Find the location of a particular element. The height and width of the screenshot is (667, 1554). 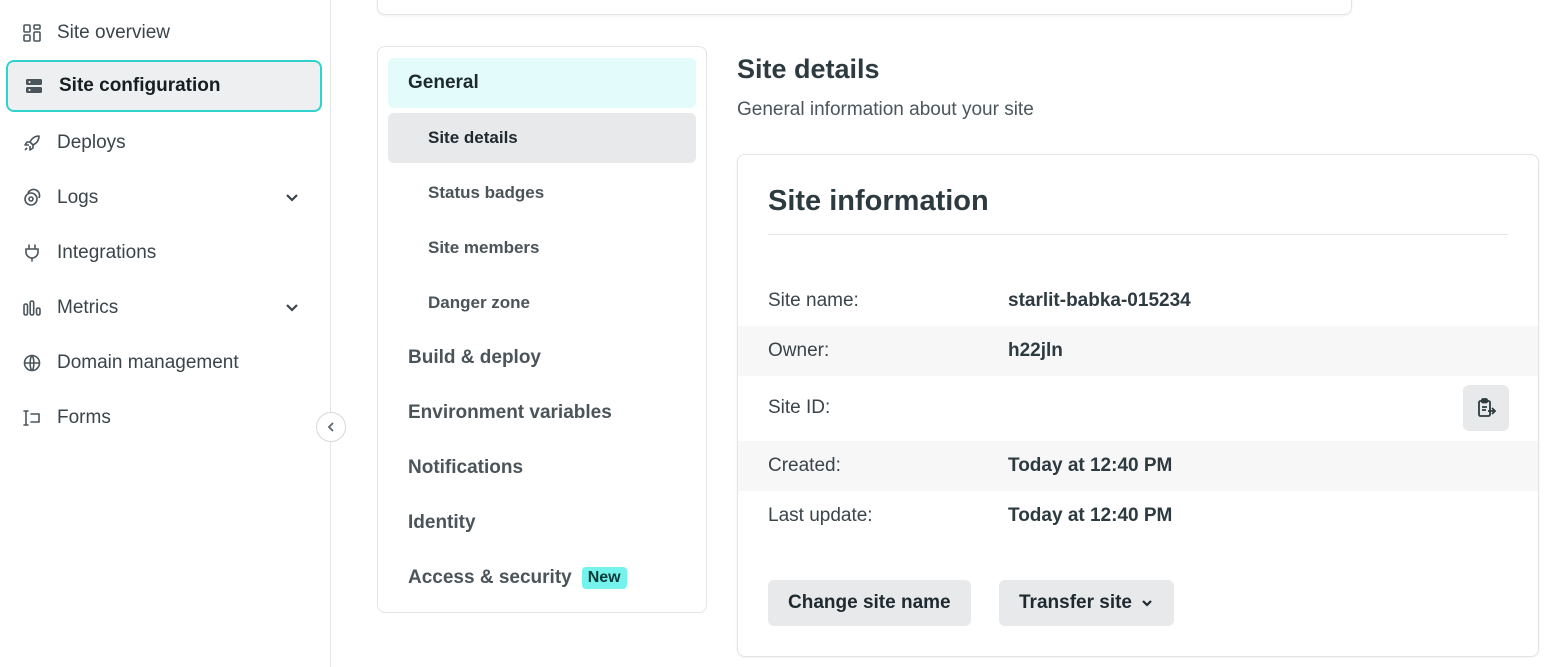

collapse-sidebar-button is located at coordinates (331, 427).